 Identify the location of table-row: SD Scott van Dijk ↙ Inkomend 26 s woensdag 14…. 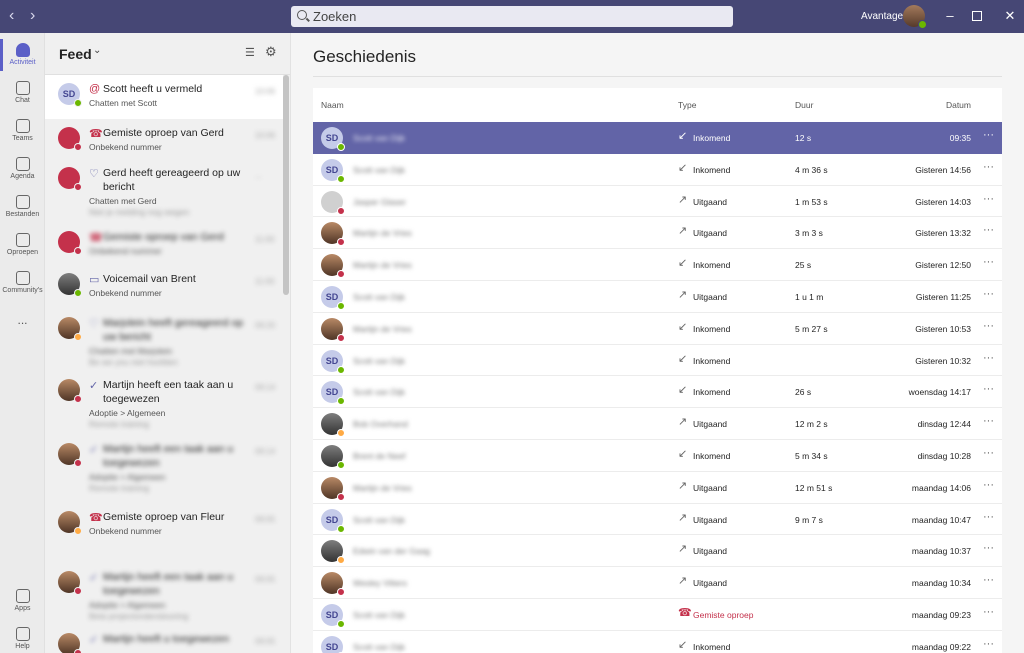
(657, 392).